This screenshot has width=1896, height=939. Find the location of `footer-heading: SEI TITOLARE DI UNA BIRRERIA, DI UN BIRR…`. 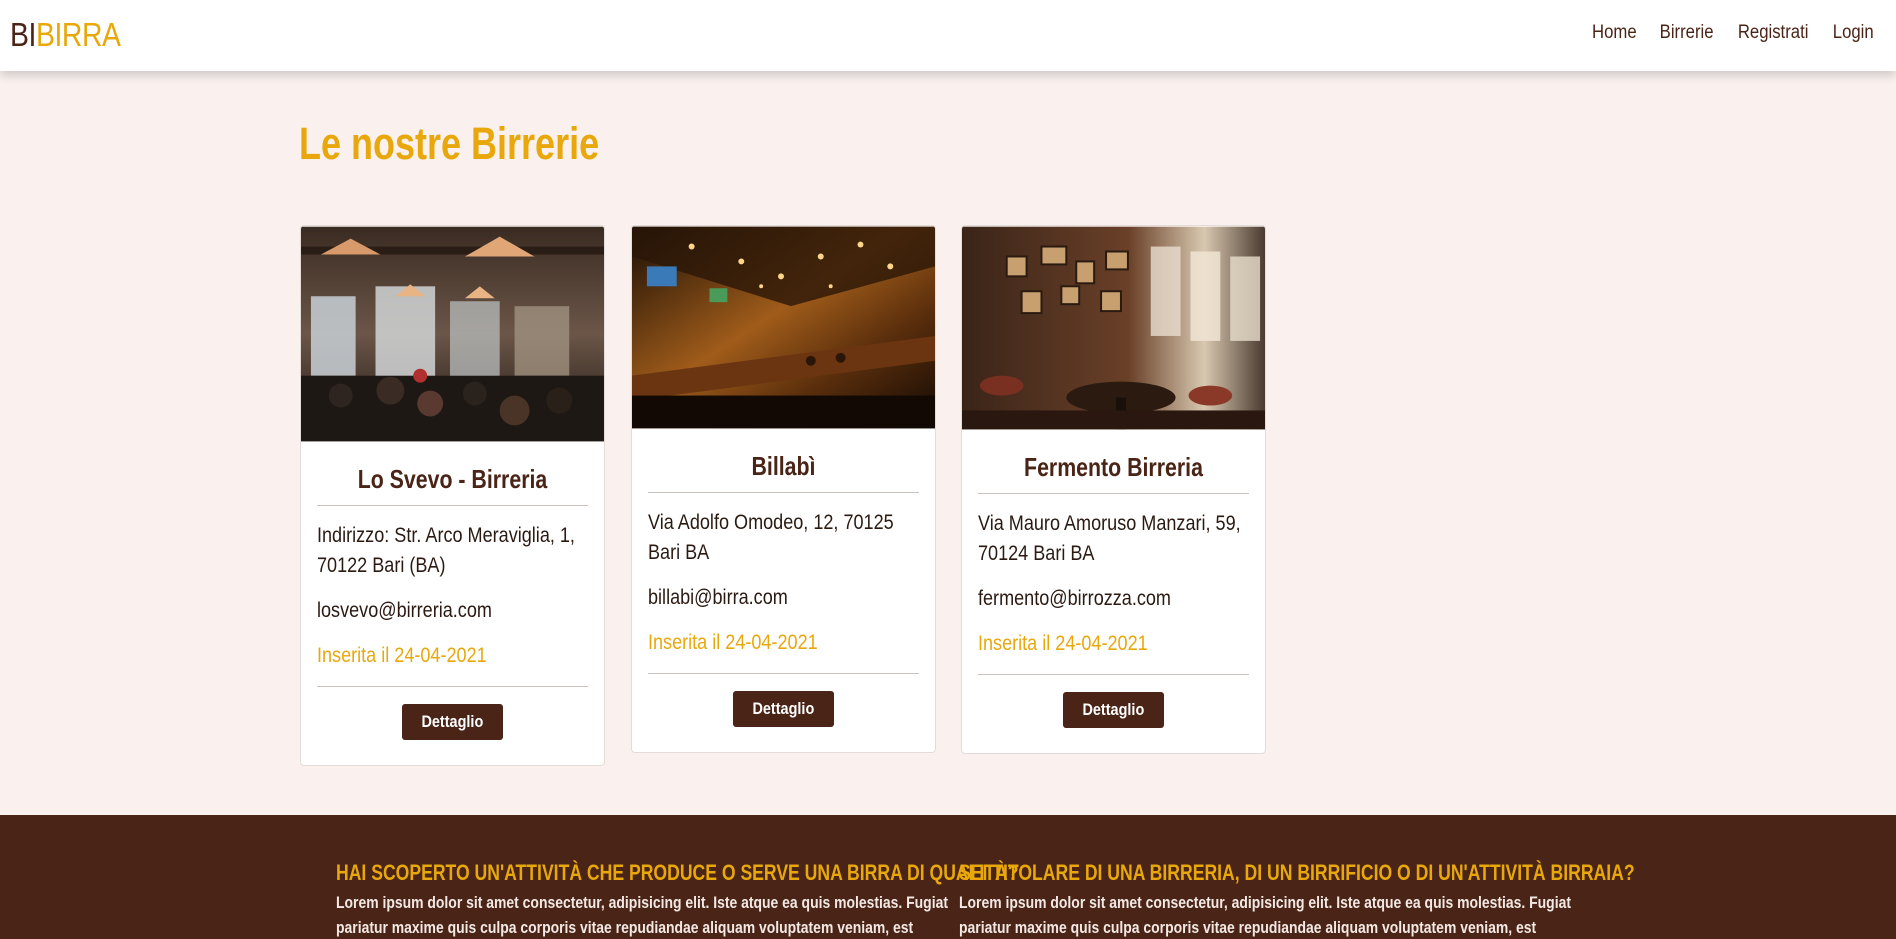

footer-heading: SEI TITOLARE DI UNA BIRRERIA, DI UN BIRR… is located at coordinates (1297, 872).